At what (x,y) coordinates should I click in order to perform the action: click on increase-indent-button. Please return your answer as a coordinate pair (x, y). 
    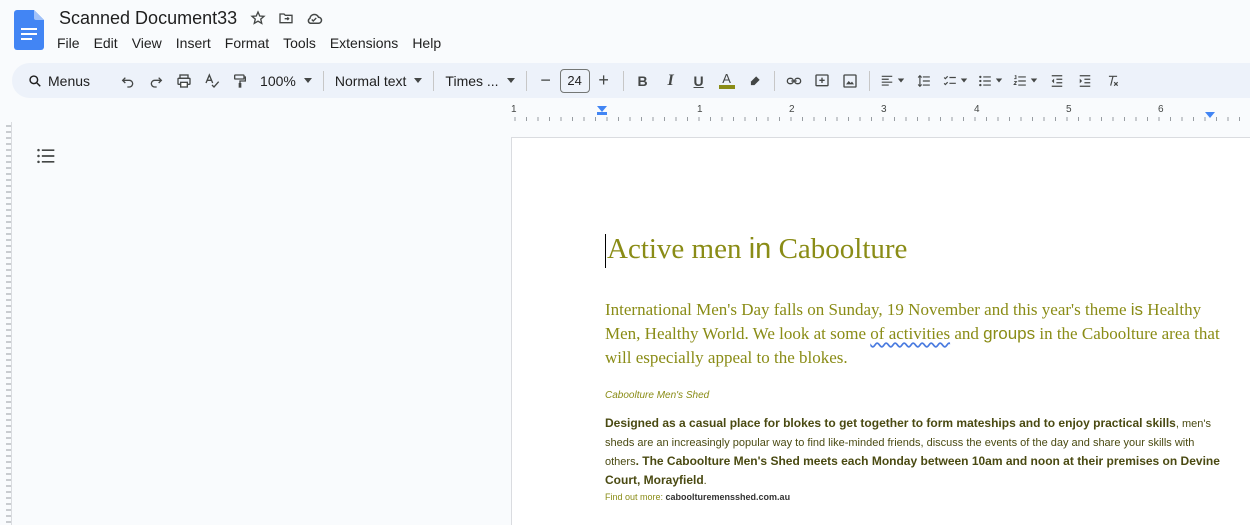
    Looking at the image, I should click on (1085, 81).